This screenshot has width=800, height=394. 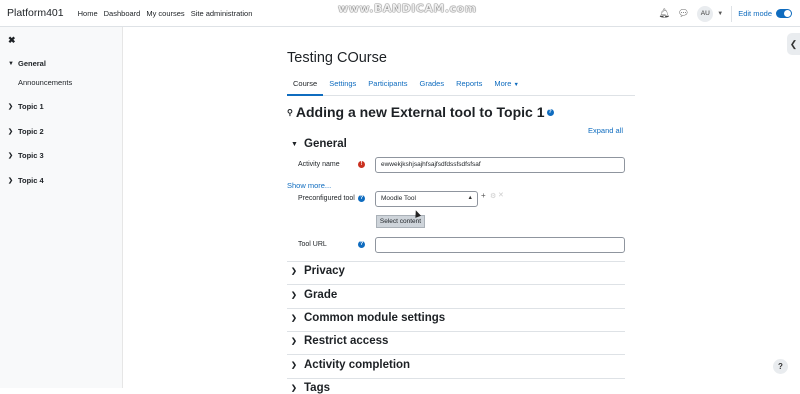 I want to click on add-icon: +, so click(x=483, y=195).